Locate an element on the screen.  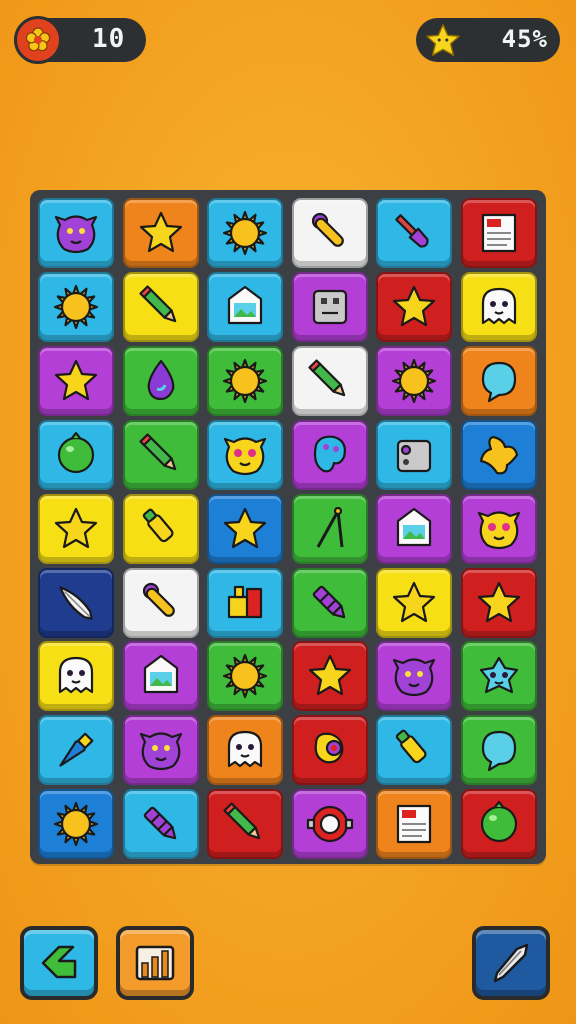
paint-palette-icon is located at coordinates (329, 454).